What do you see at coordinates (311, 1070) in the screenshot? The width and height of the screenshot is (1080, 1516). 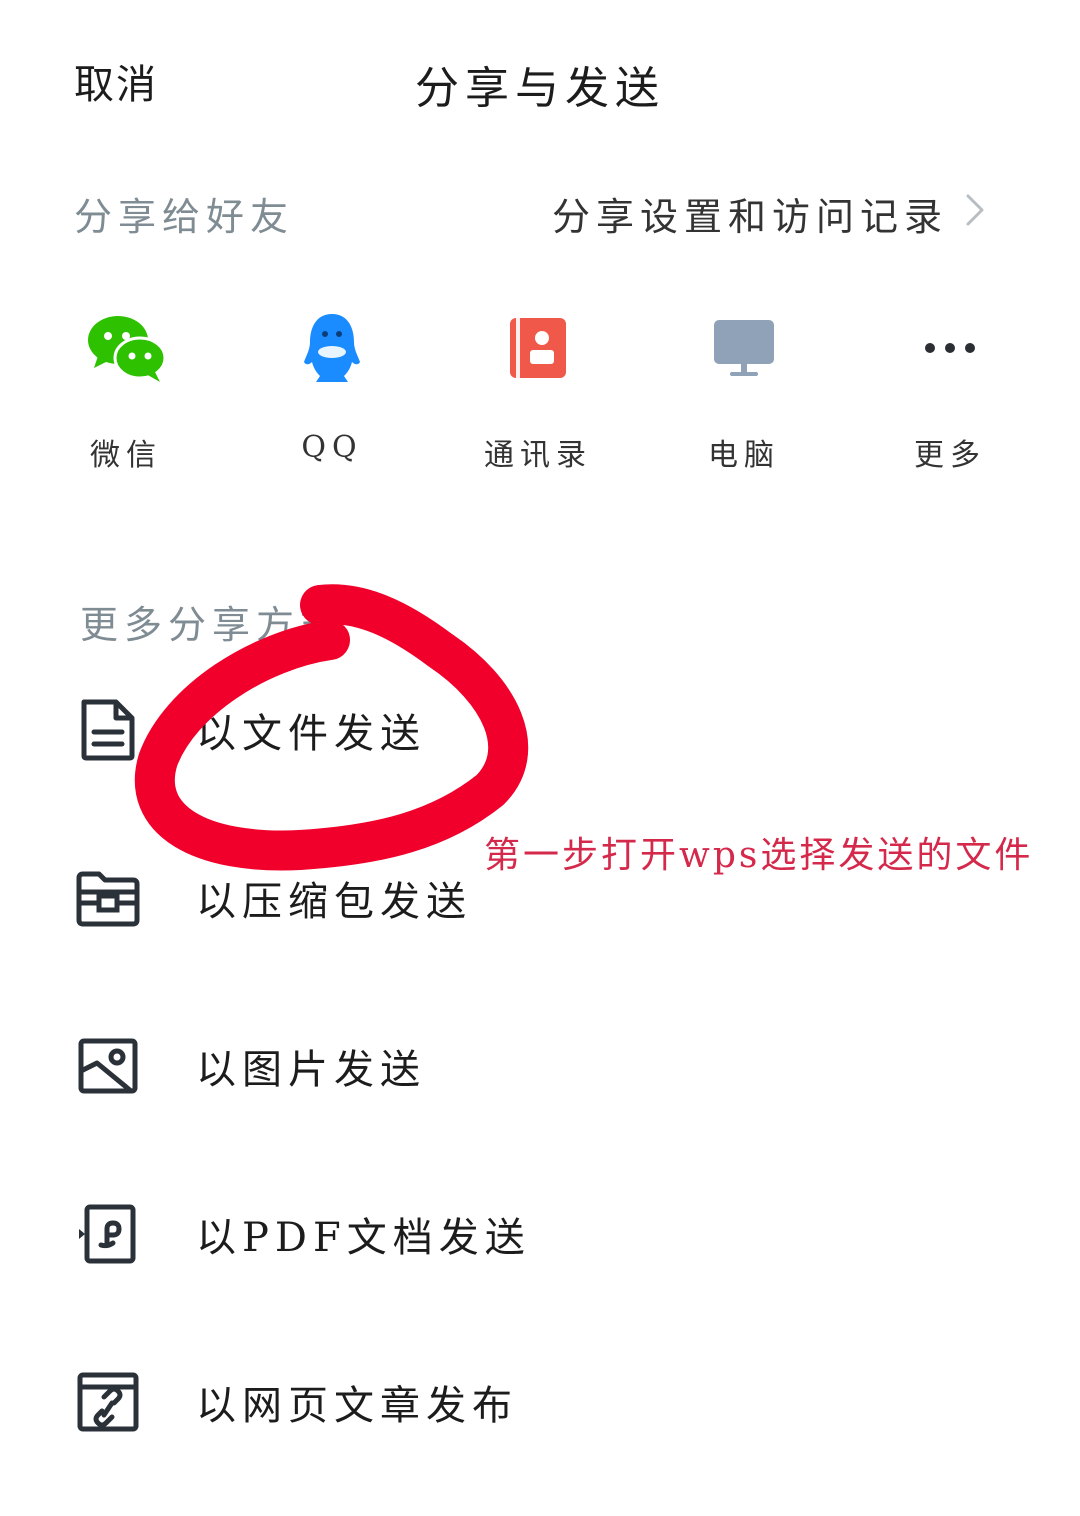 I see `send-as-image-label: 以图片发送` at bounding box center [311, 1070].